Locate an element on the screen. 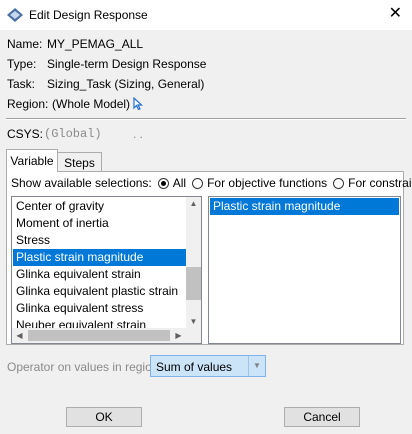 The height and width of the screenshot is (434, 412). selected-list-item: Plastic strain magnitude is located at coordinates (304, 206).